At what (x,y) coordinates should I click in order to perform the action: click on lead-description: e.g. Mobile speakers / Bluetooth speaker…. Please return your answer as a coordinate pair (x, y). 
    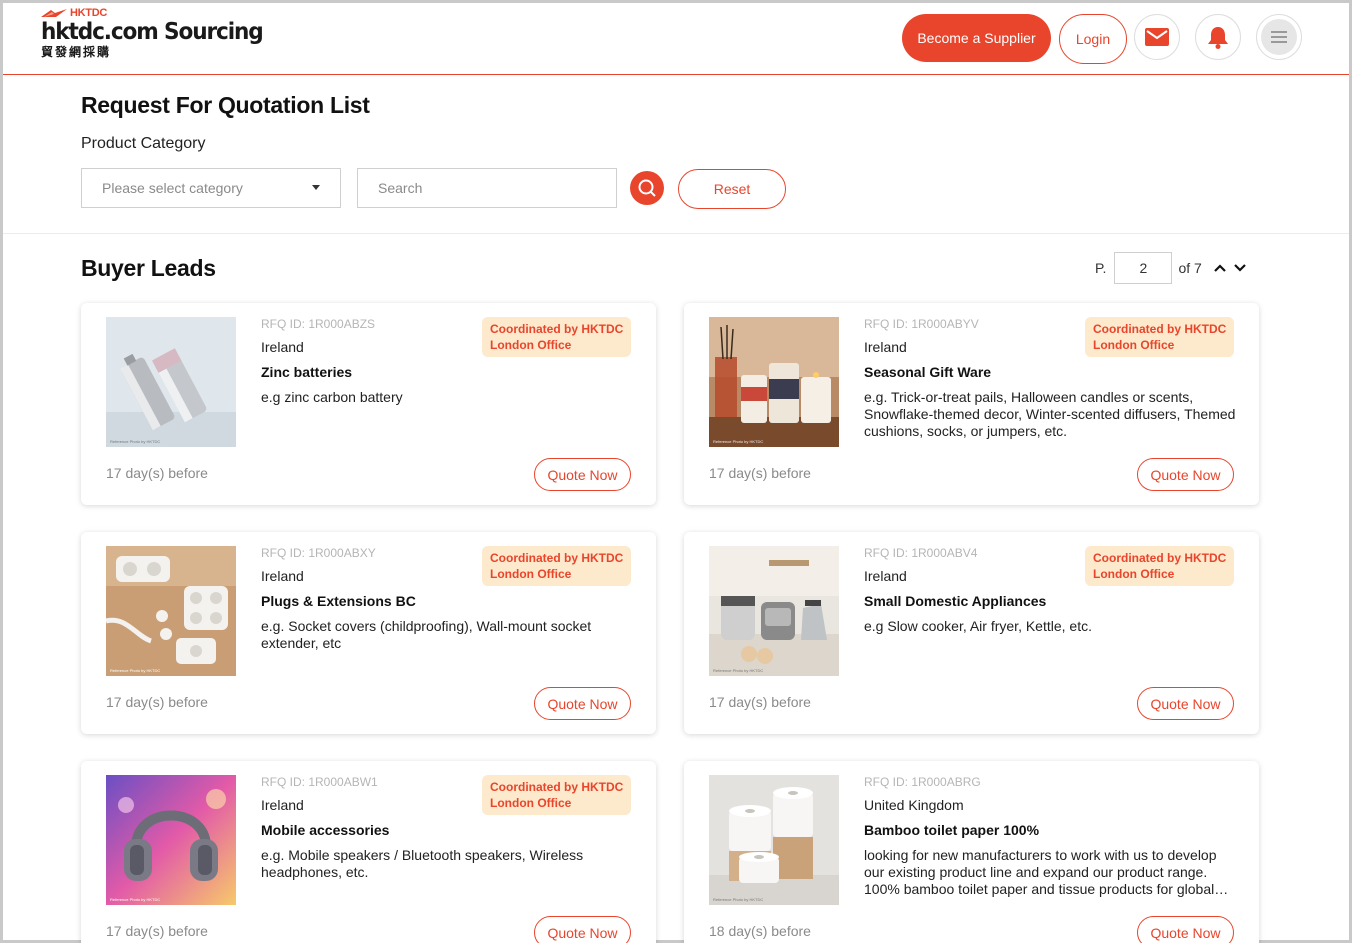
    Looking at the image, I should click on (422, 863).